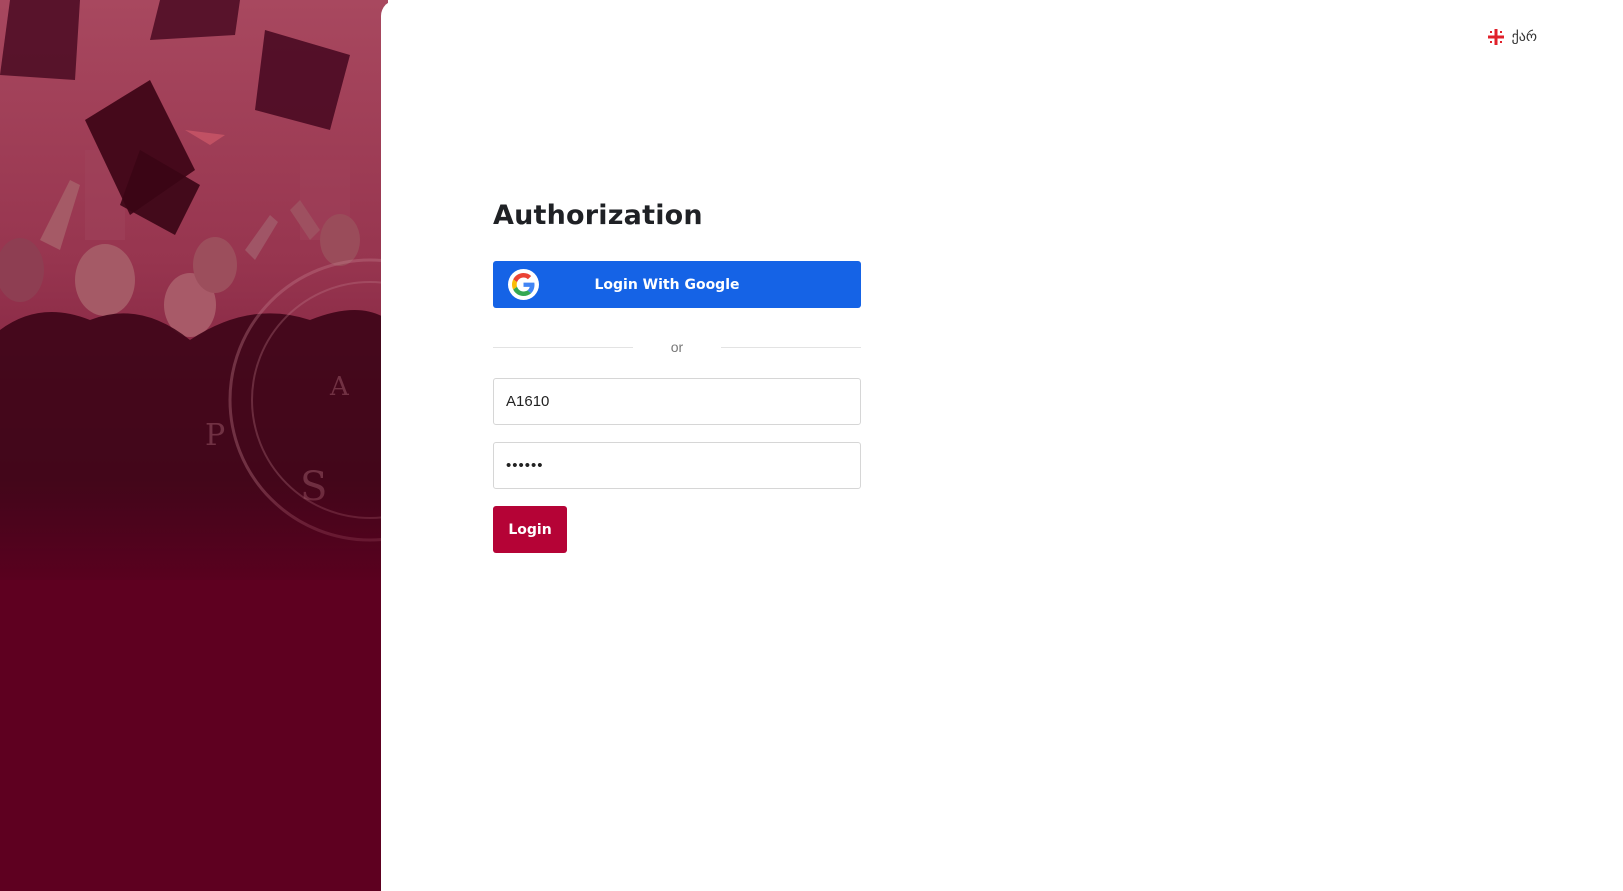  What do you see at coordinates (530, 529) in the screenshot?
I see `login-button: Login` at bounding box center [530, 529].